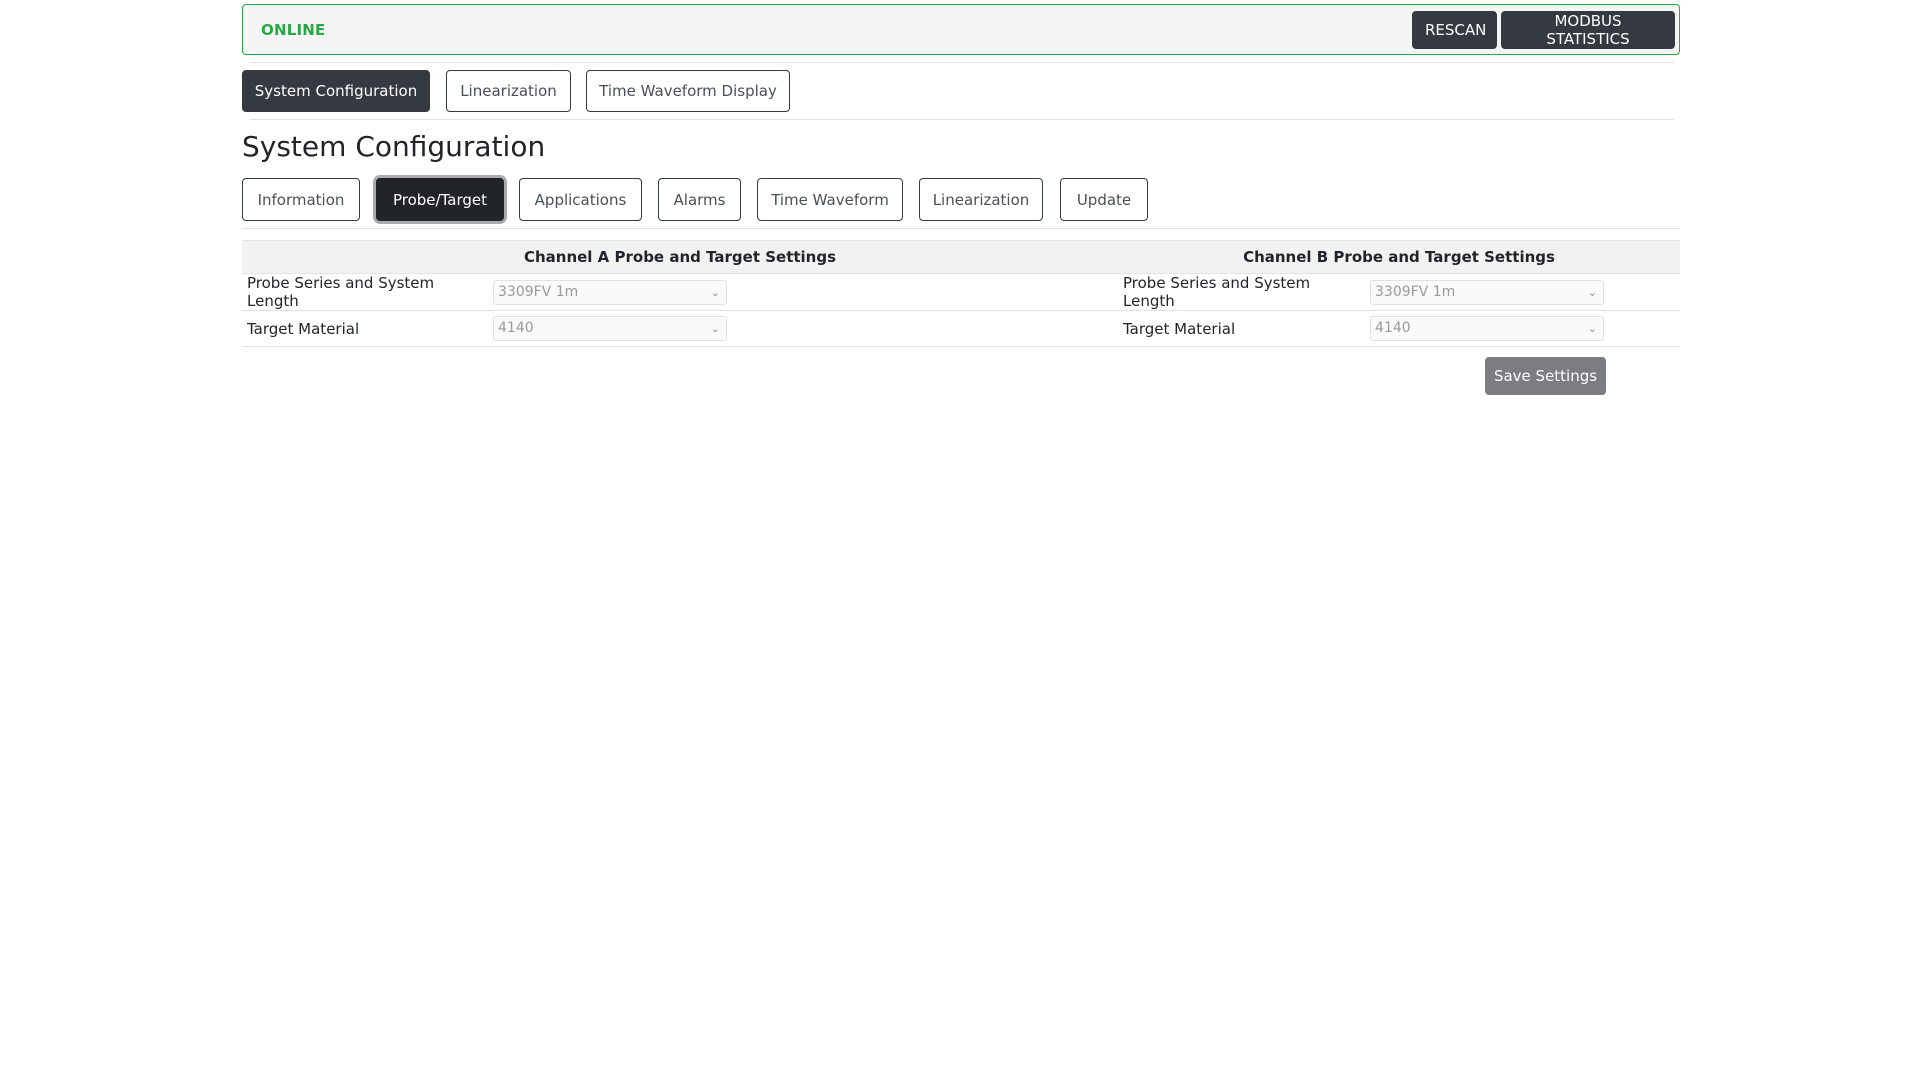 The height and width of the screenshot is (1080, 1920). What do you see at coordinates (1104, 199) in the screenshot?
I see `subtab-update: Update` at bounding box center [1104, 199].